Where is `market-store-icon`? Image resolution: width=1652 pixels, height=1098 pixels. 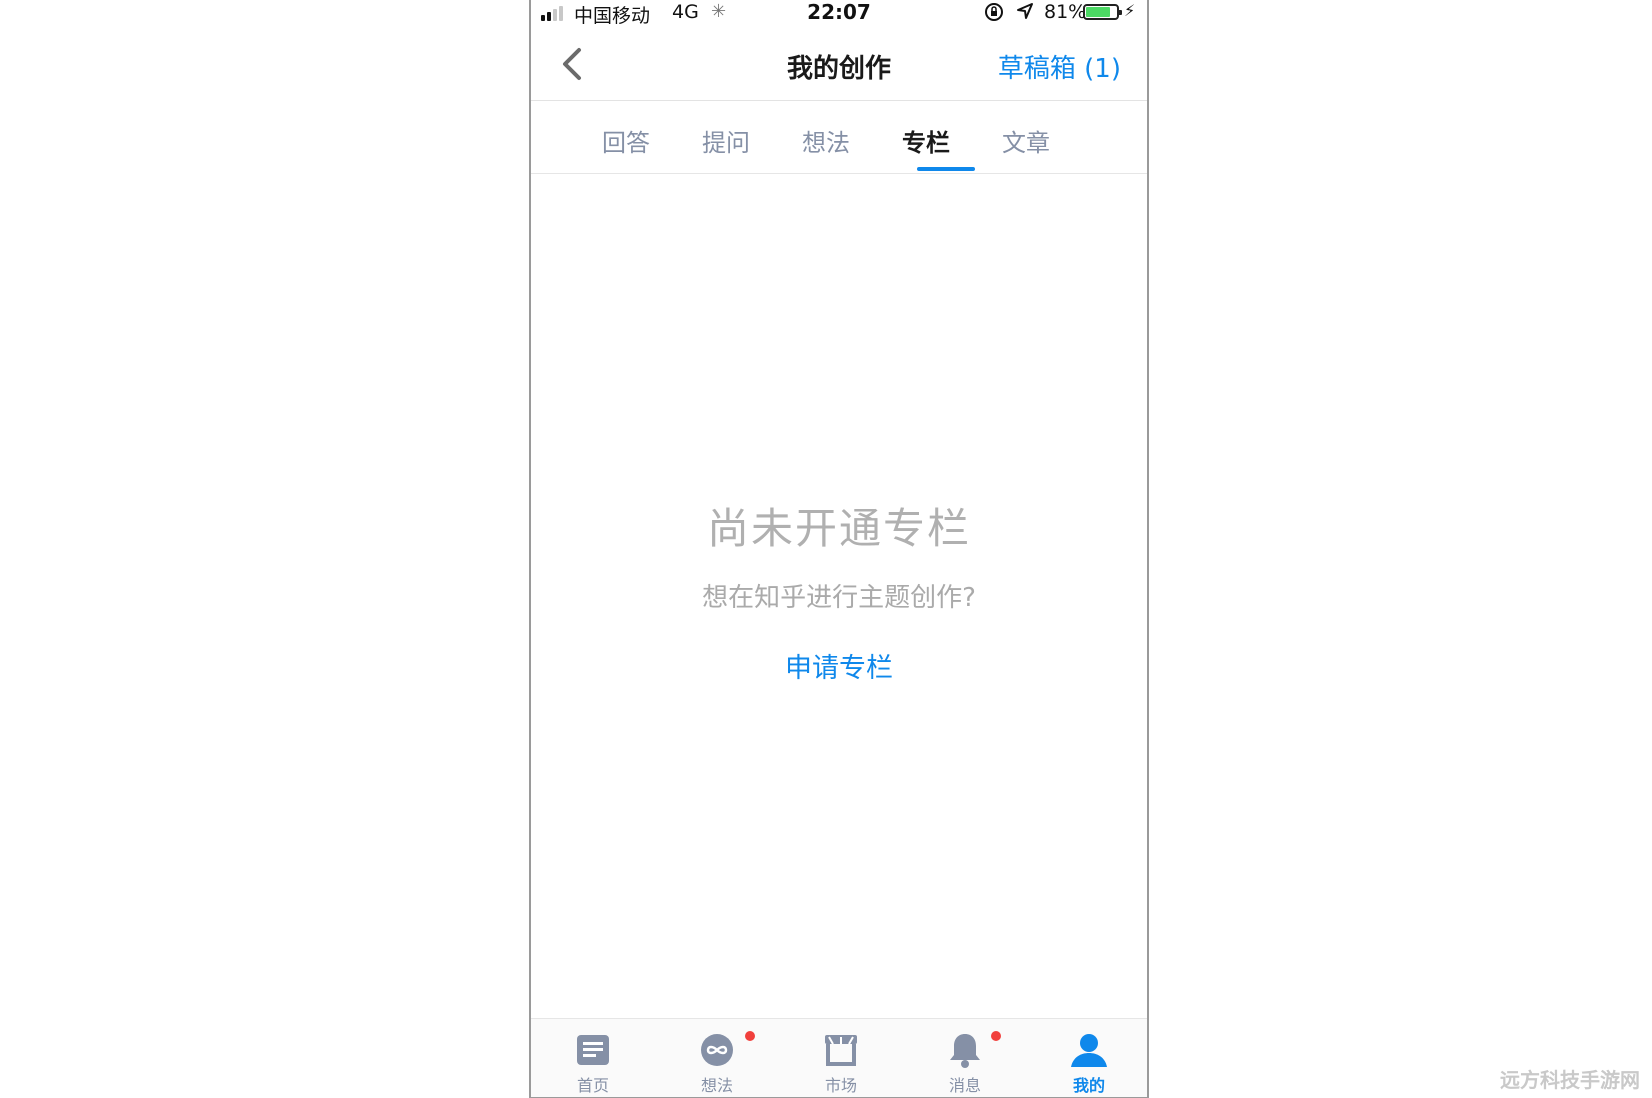
market-store-icon is located at coordinates (841, 1050).